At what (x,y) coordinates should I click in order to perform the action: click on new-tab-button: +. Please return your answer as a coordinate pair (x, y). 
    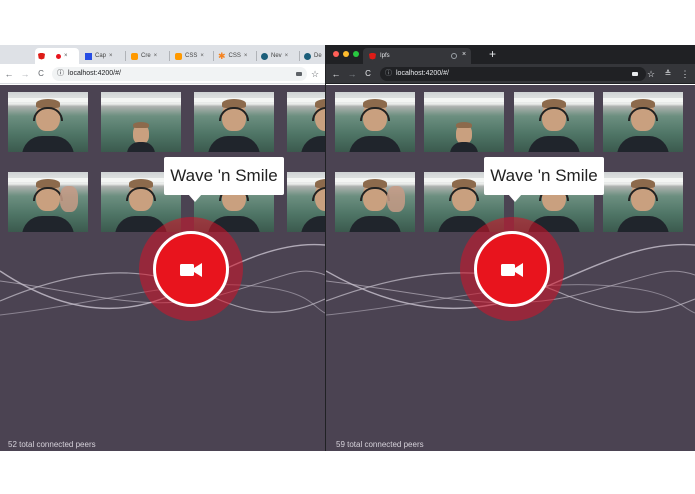
    Looking at the image, I should click on (492, 54).